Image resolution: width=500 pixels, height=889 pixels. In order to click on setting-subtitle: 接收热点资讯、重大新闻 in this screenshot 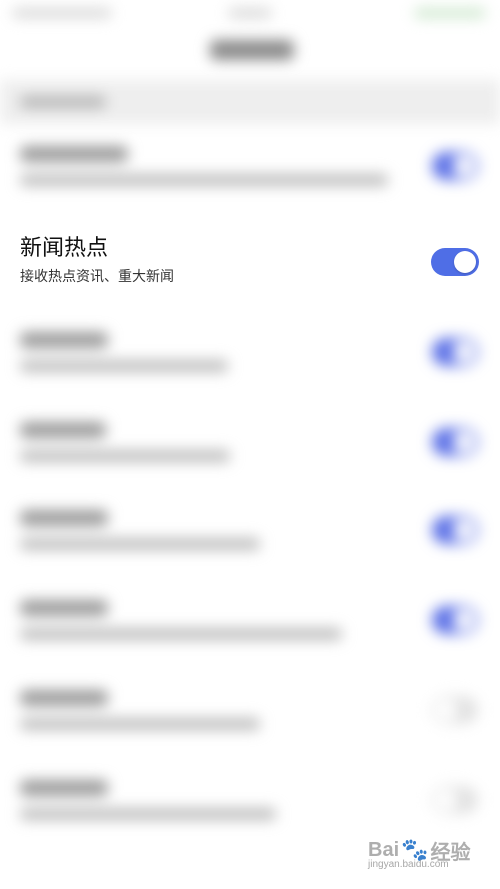, I will do `click(97, 277)`.